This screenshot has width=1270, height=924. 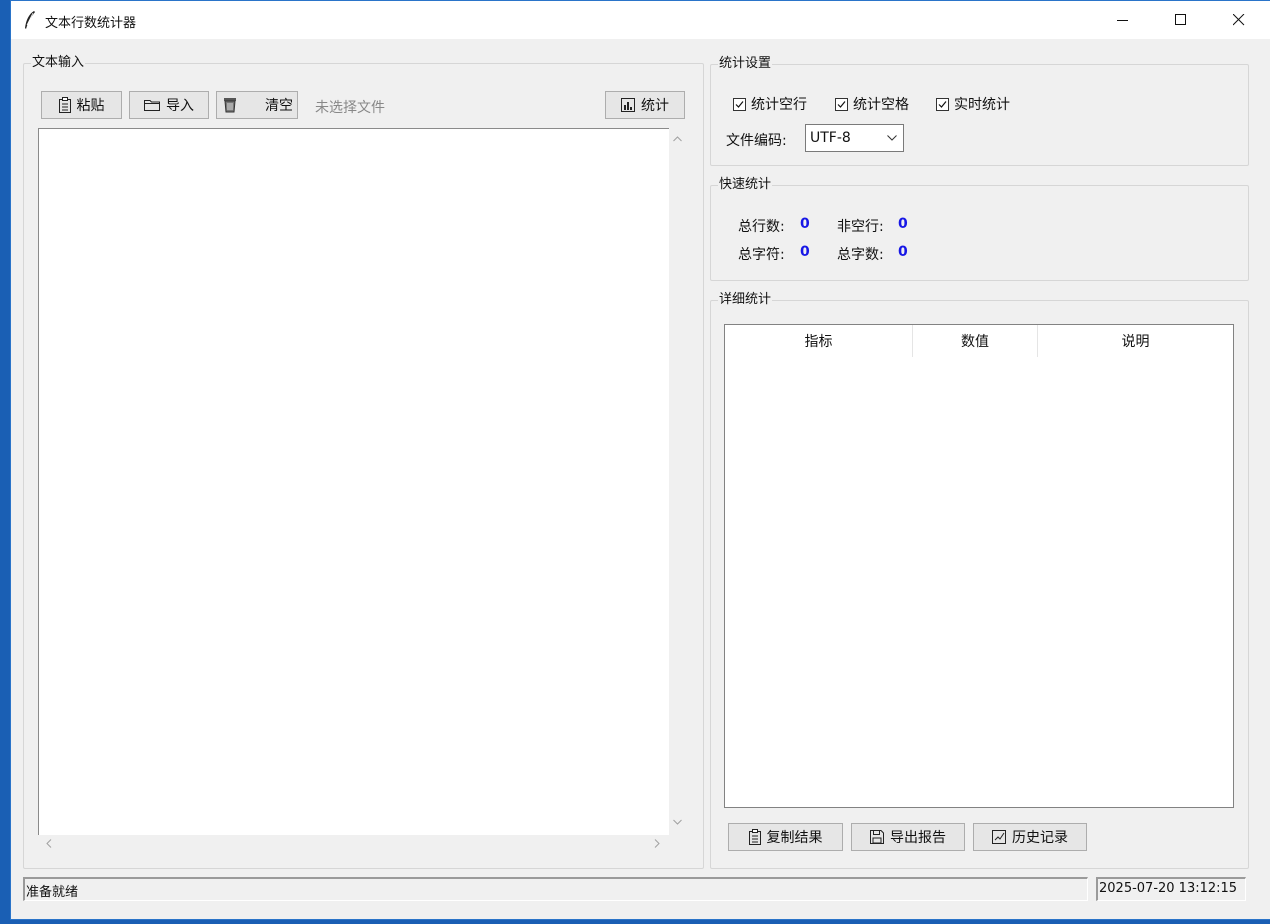 What do you see at coordinates (854, 138) in the screenshot?
I see `encoding-select: UTF-8` at bounding box center [854, 138].